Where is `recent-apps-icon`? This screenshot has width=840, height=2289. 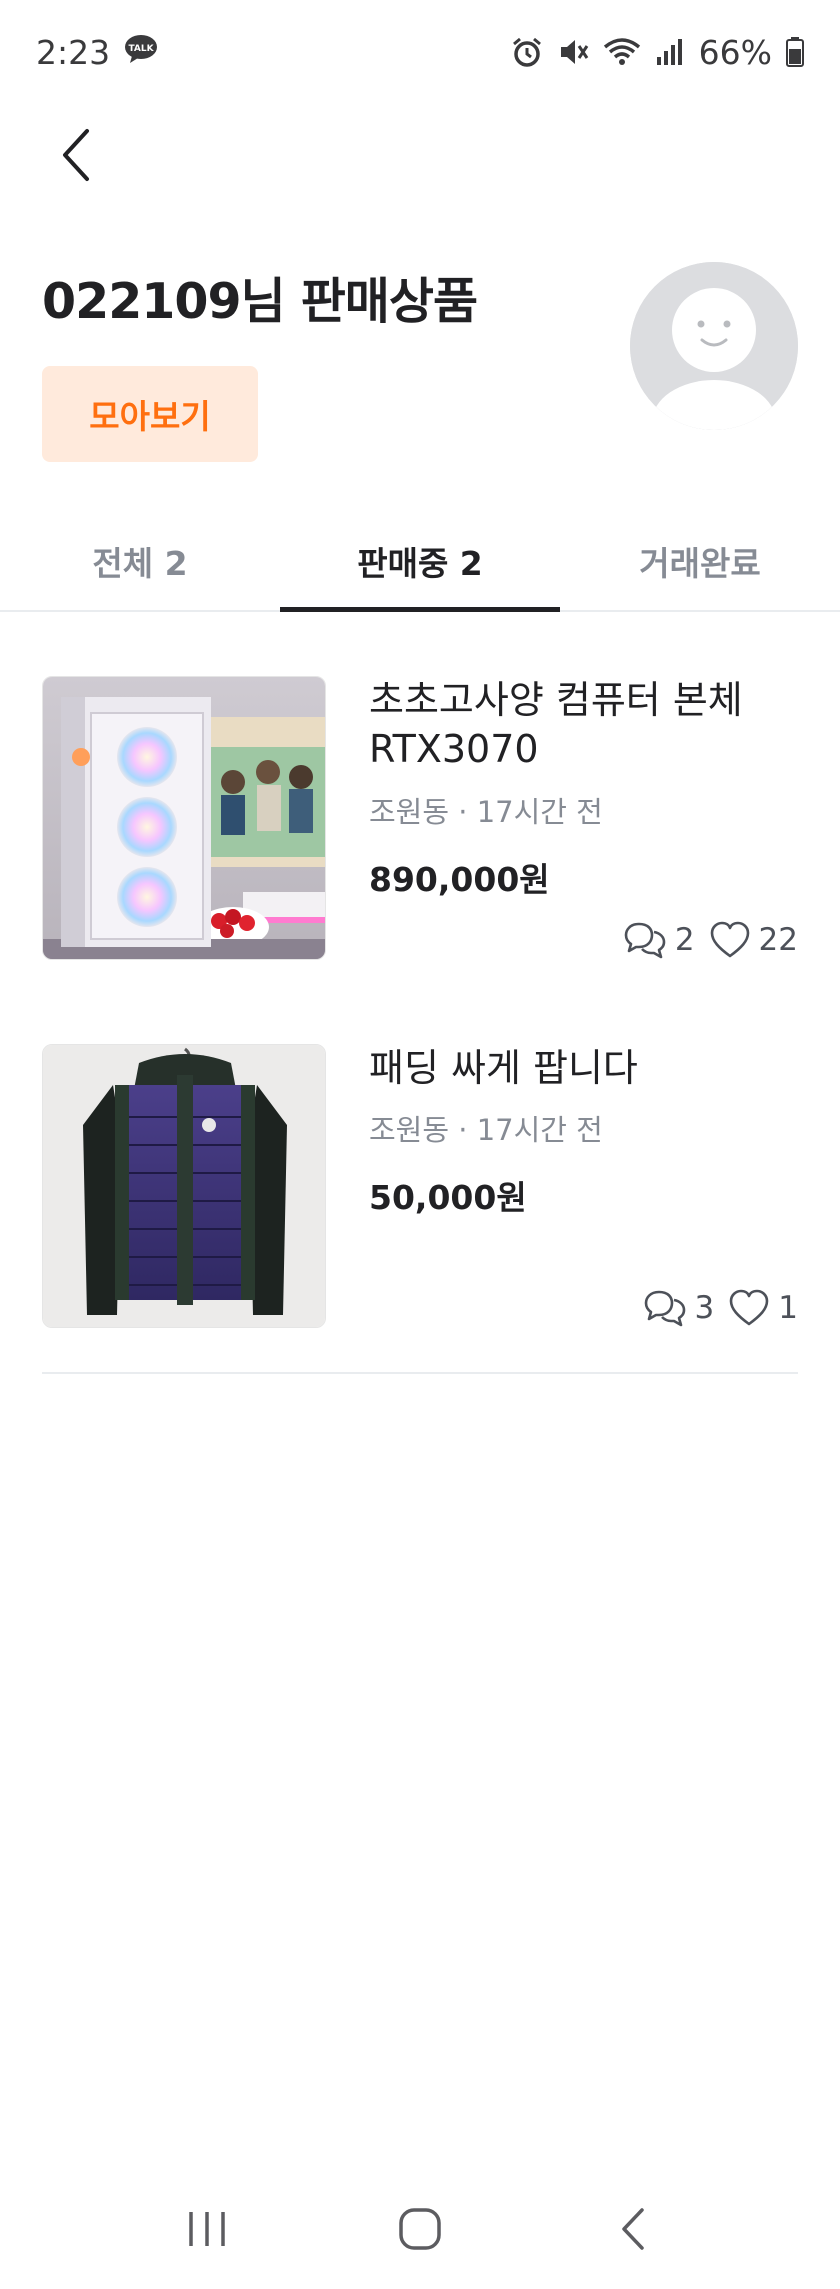 recent-apps-icon is located at coordinates (206, 2229).